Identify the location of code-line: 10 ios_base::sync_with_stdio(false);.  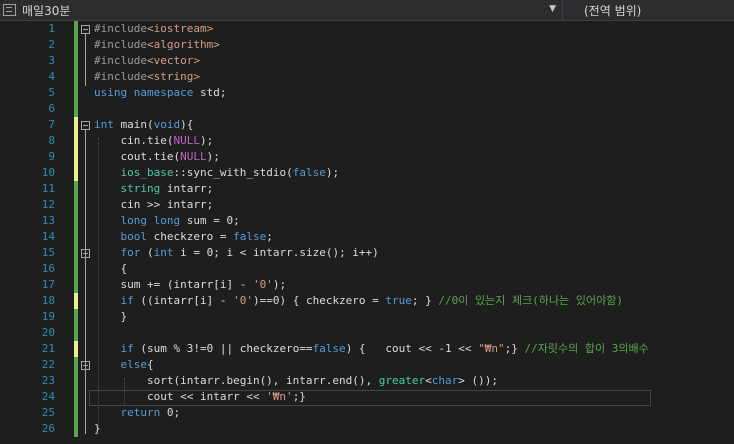
(367, 173).